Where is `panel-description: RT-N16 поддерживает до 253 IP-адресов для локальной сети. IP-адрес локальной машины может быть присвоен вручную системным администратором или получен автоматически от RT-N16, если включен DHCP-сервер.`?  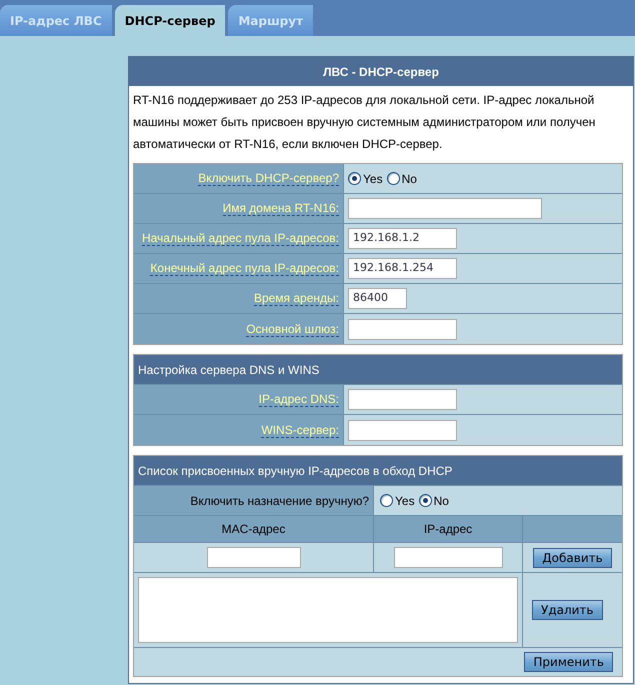
panel-description: RT-N16 поддерживает до 253 IP-адресов для локальной сети. IP-адрес локальной машины может быть присвоен вручную системным администратором или получен автоматически от RT-N16, если включен DHCP-сервер. is located at coordinates (364, 122).